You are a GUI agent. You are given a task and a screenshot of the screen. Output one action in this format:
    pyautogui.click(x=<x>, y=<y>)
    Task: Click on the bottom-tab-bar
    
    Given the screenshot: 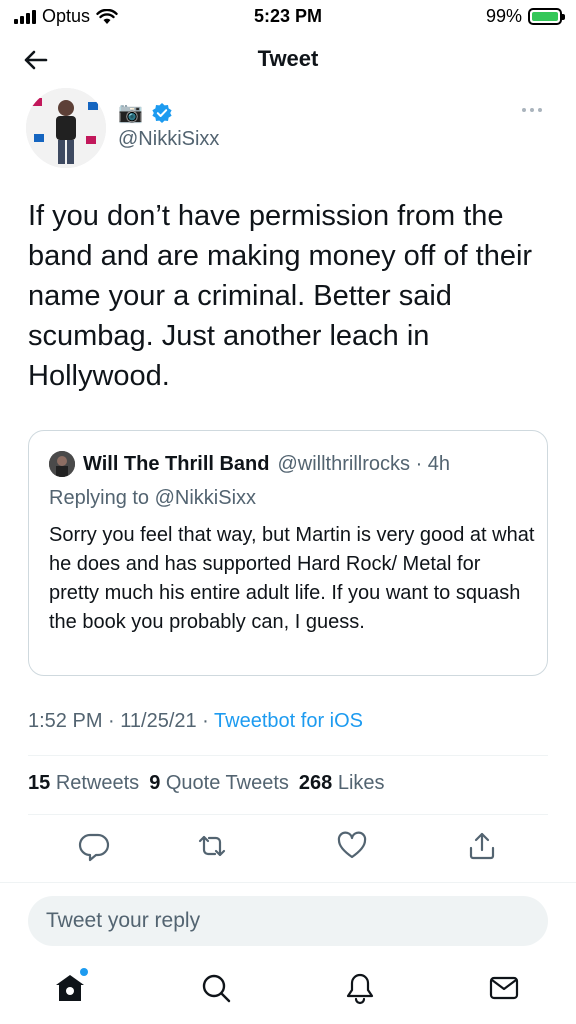 What is the action you would take?
    pyautogui.click(x=288, y=992)
    